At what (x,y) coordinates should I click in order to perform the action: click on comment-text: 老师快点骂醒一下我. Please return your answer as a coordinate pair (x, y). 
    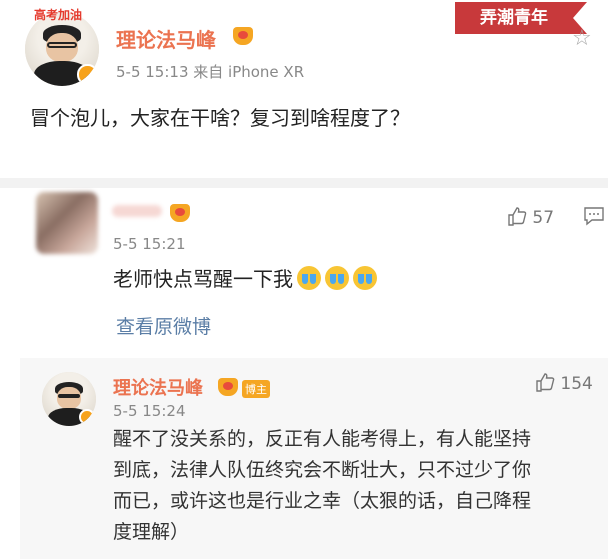
    Looking at the image, I should click on (203, 279).